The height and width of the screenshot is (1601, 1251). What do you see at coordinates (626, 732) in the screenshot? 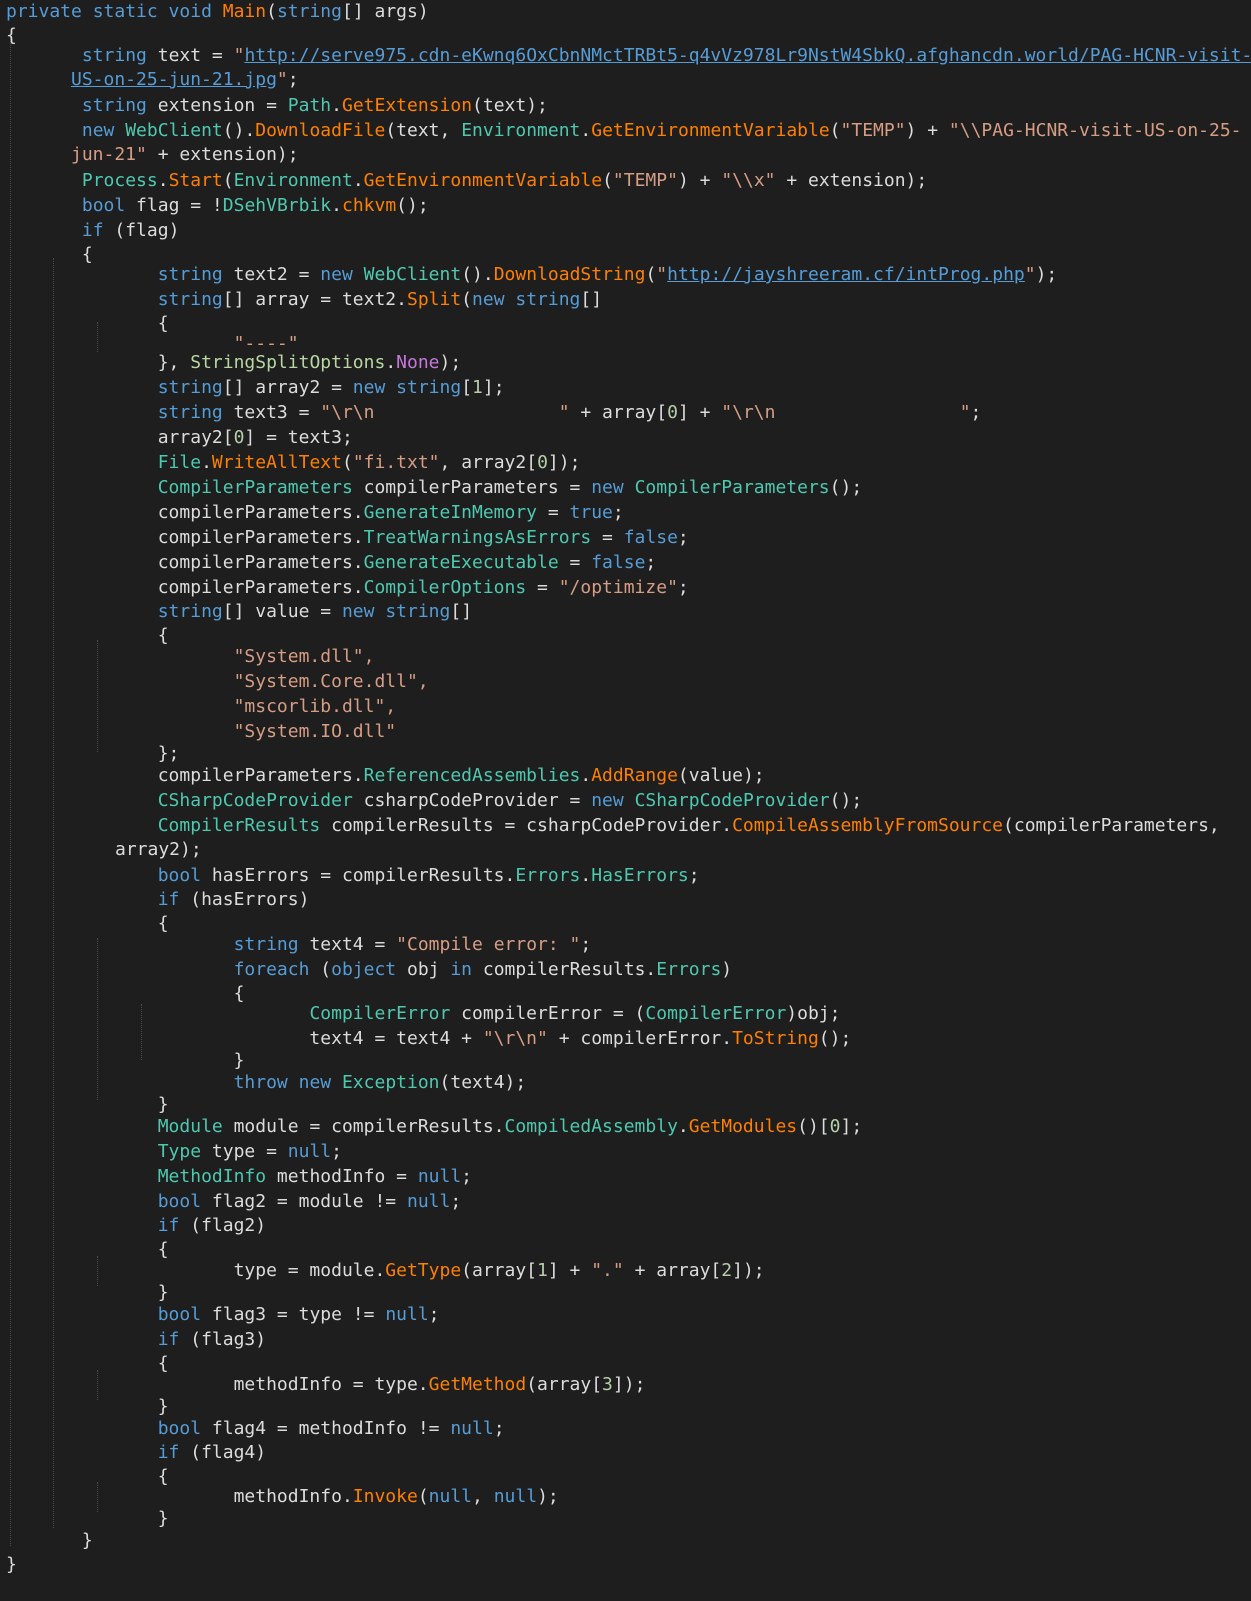
I see `code-line: "System.IO.dll"` at bounding box center [626, 732].